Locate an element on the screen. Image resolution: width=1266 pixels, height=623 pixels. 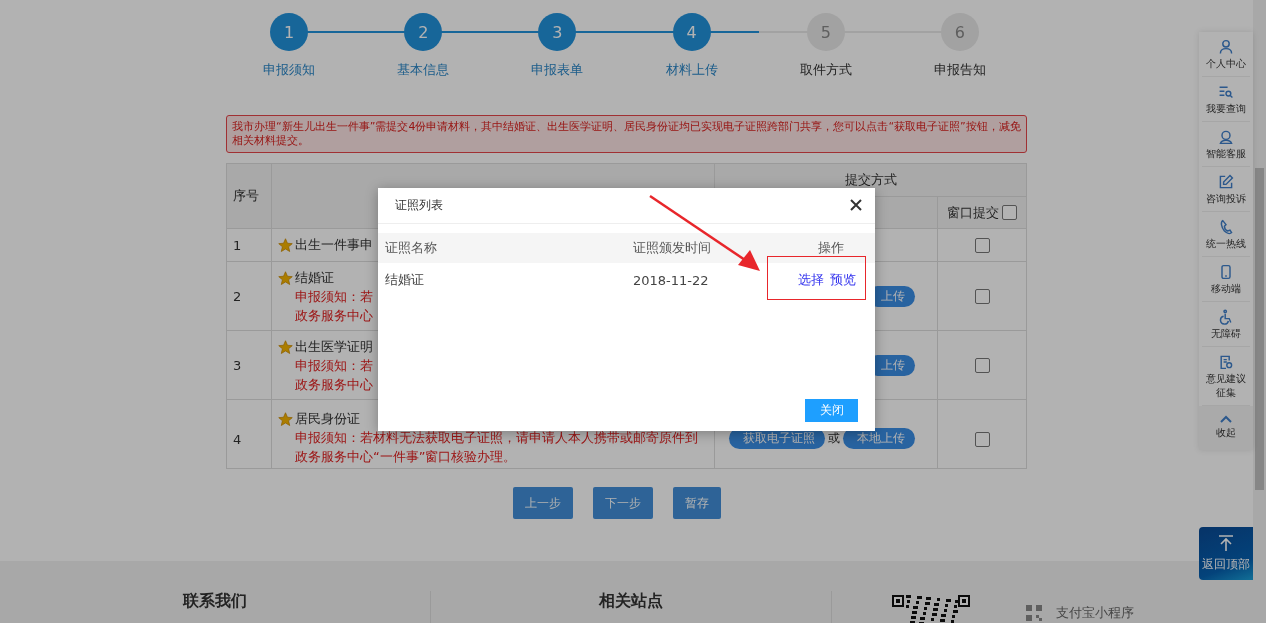
action-link: 选择 is located at coordinates (811, 280).